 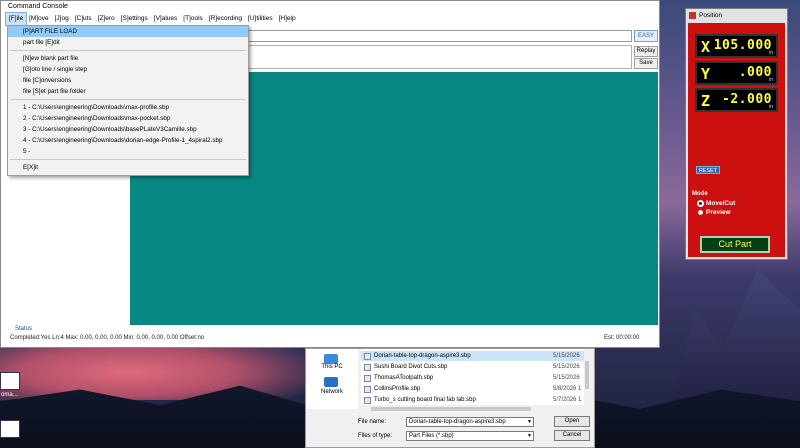 I want to click on menu-item-set-folder: file [S]et part file folder, so click(x=128, y=91).